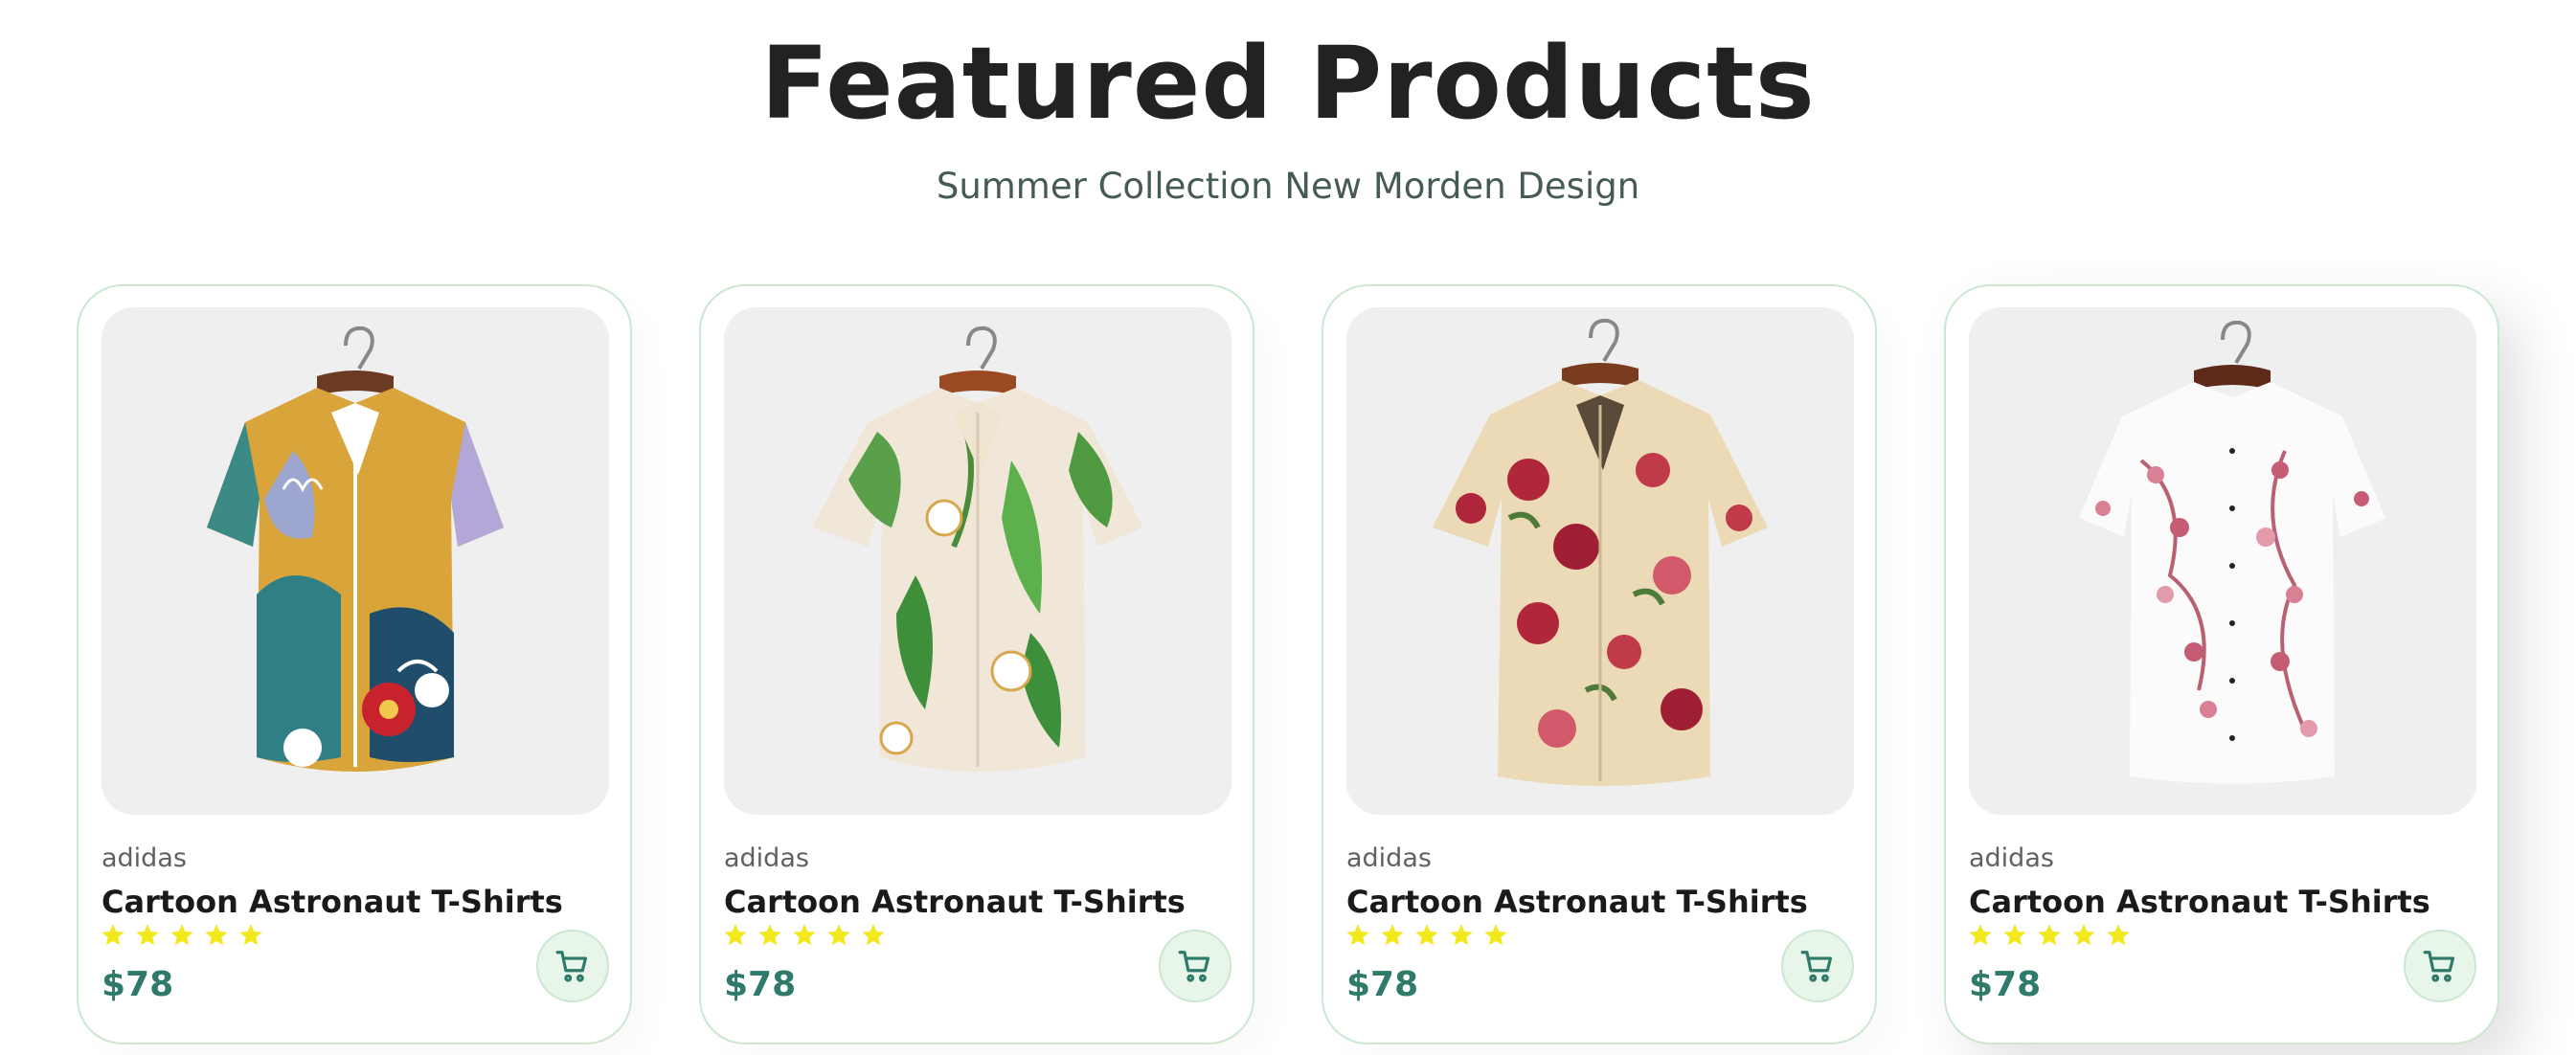  I want to click on section-subtitle: Summer Collection New Morden Design, so click(1288, 186).